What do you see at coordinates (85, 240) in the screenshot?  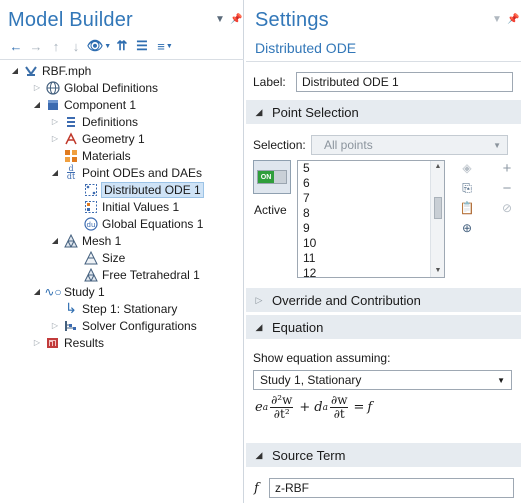 I see `tree-node-mesh-1: ◢ Mesh 1` at bounding box center [85, 240].